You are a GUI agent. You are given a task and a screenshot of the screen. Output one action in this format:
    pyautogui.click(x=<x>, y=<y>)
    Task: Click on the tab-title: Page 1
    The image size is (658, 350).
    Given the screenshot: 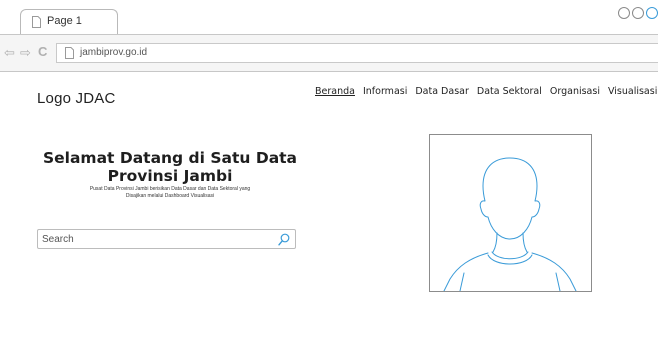 What is the action you would take?
    pyautogui.click(x=64, y=21)
    